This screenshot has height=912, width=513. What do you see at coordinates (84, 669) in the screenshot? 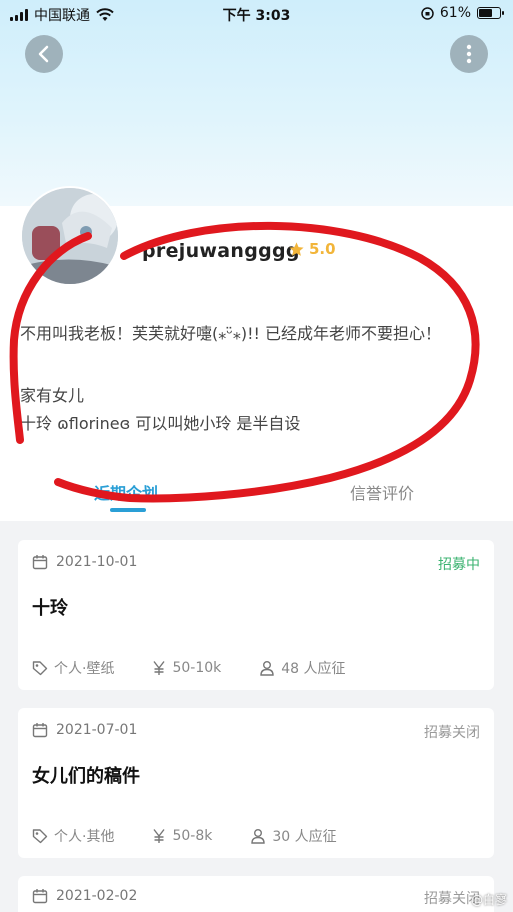
I see `project-type-text: 个人·壁纸` at bounding box center [84, 669].